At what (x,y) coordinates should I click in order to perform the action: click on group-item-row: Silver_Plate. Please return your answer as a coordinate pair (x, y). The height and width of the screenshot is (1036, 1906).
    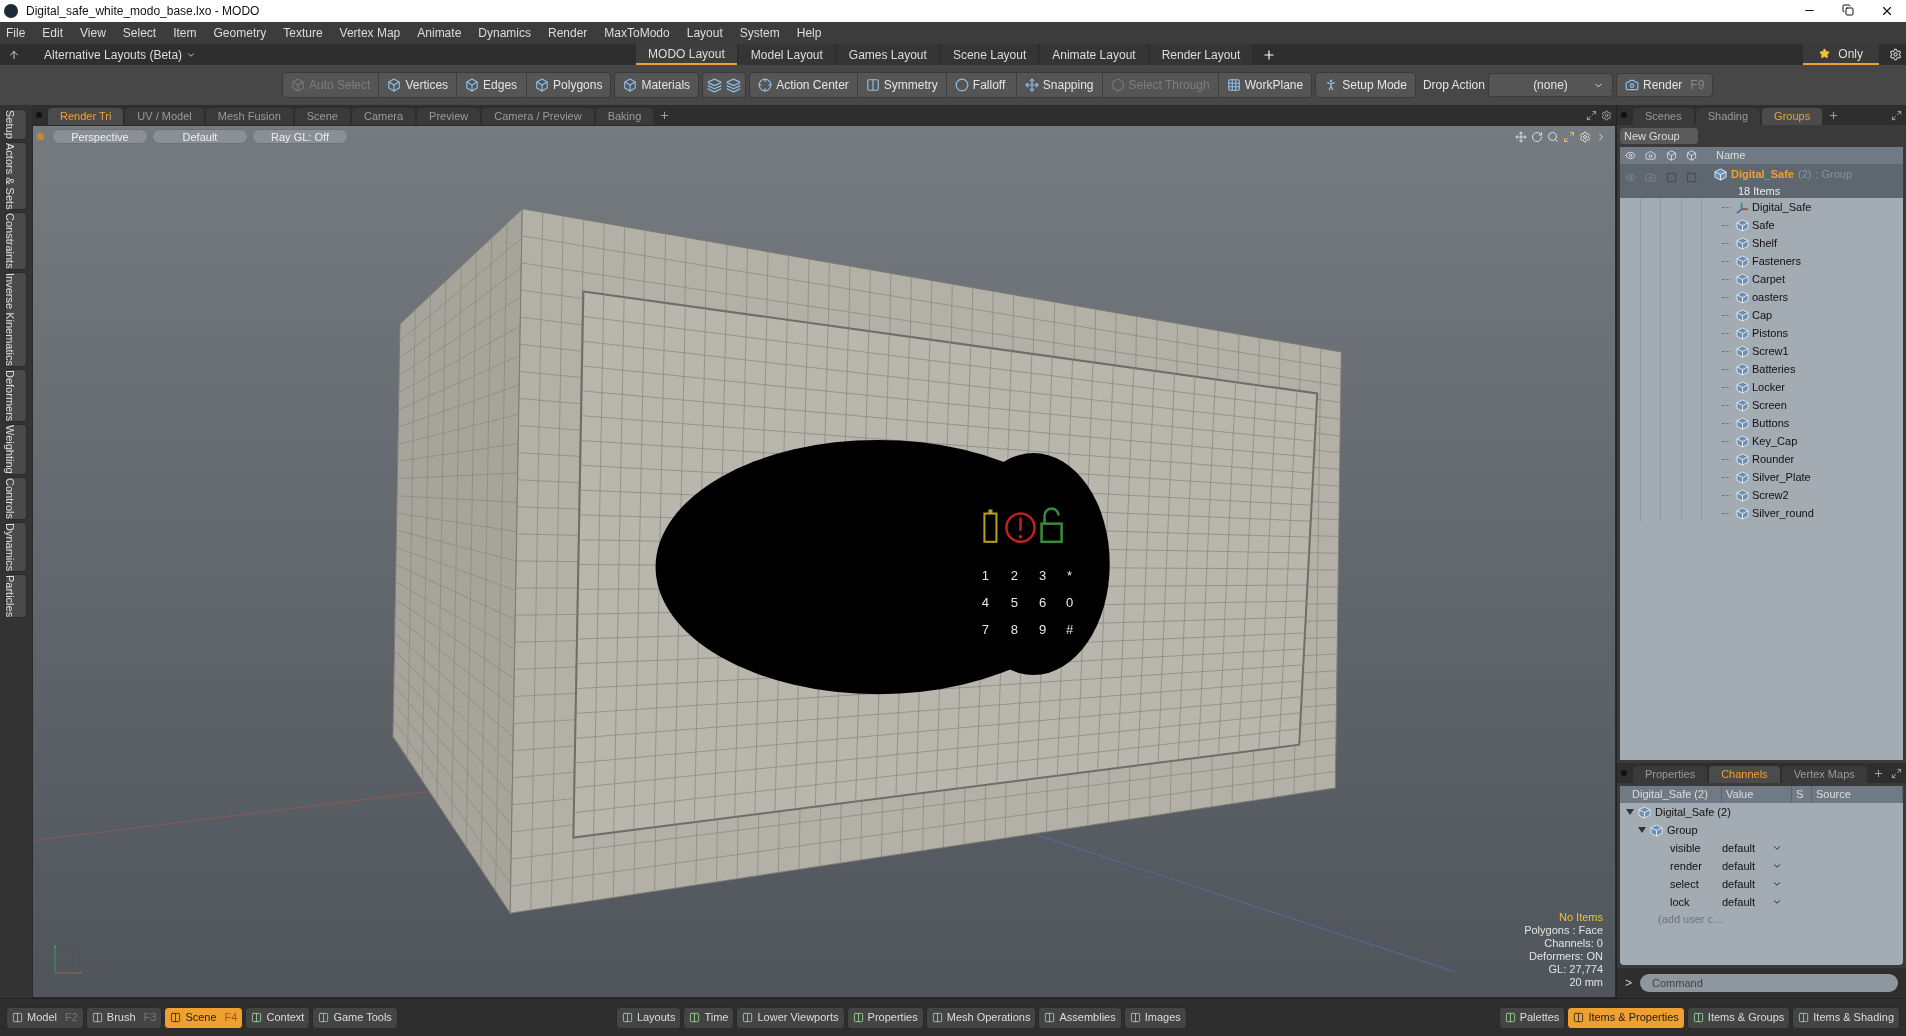
    Looking at the image, I should click on (1761, 477).